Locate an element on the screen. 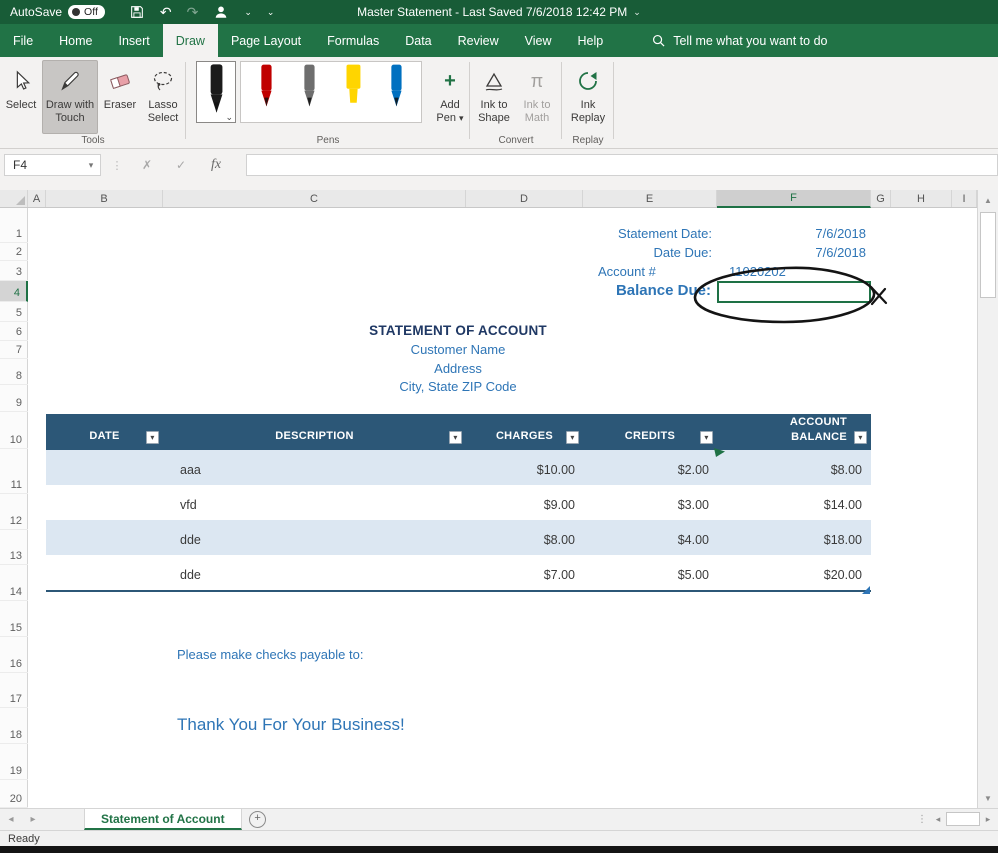 The image size is (998, 853). customize-toolbar-icon: ⌄ is located at coordinates (271, 12).